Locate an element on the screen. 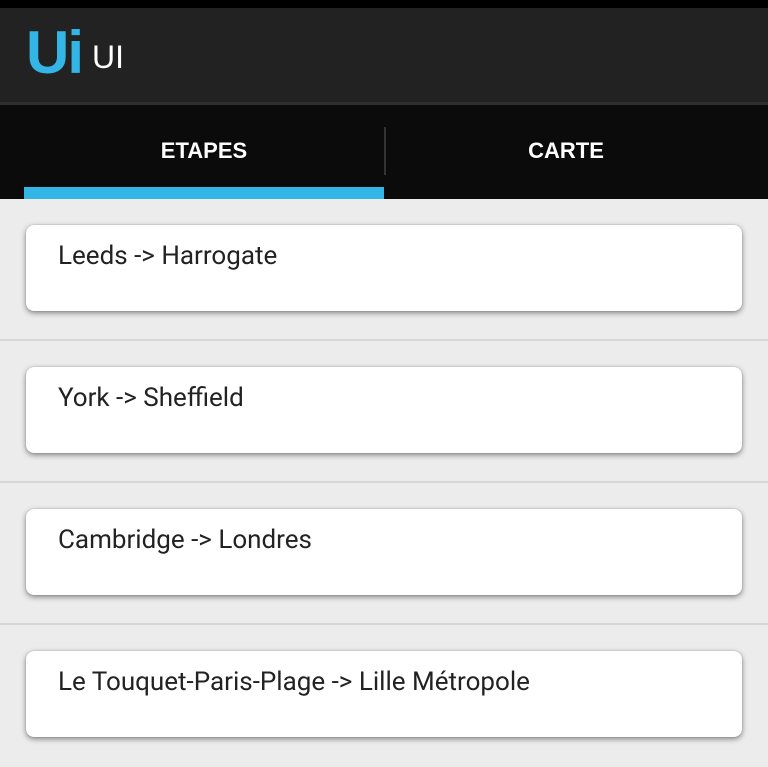  stage-card-1: Leeds -> Harrogate is located at coordinates (384, 268).